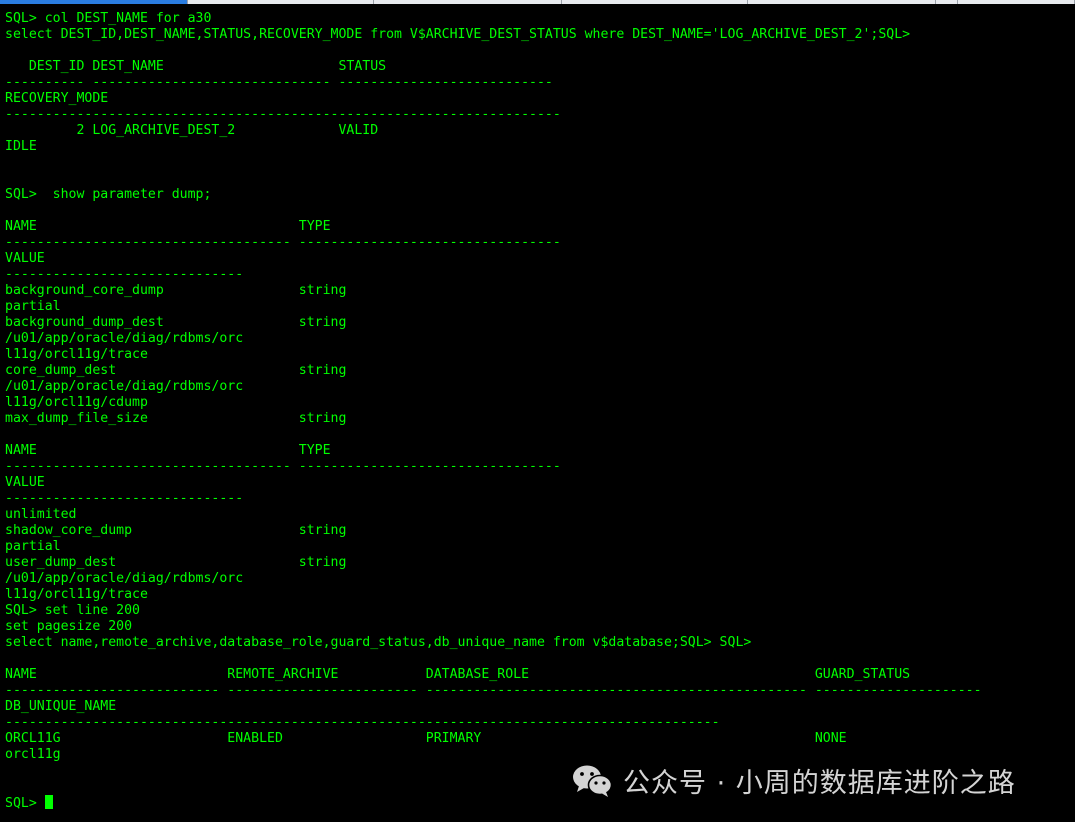 The image size is (1075, 822). I want to click on sql-prompt: SQL>, so click(25, 803).